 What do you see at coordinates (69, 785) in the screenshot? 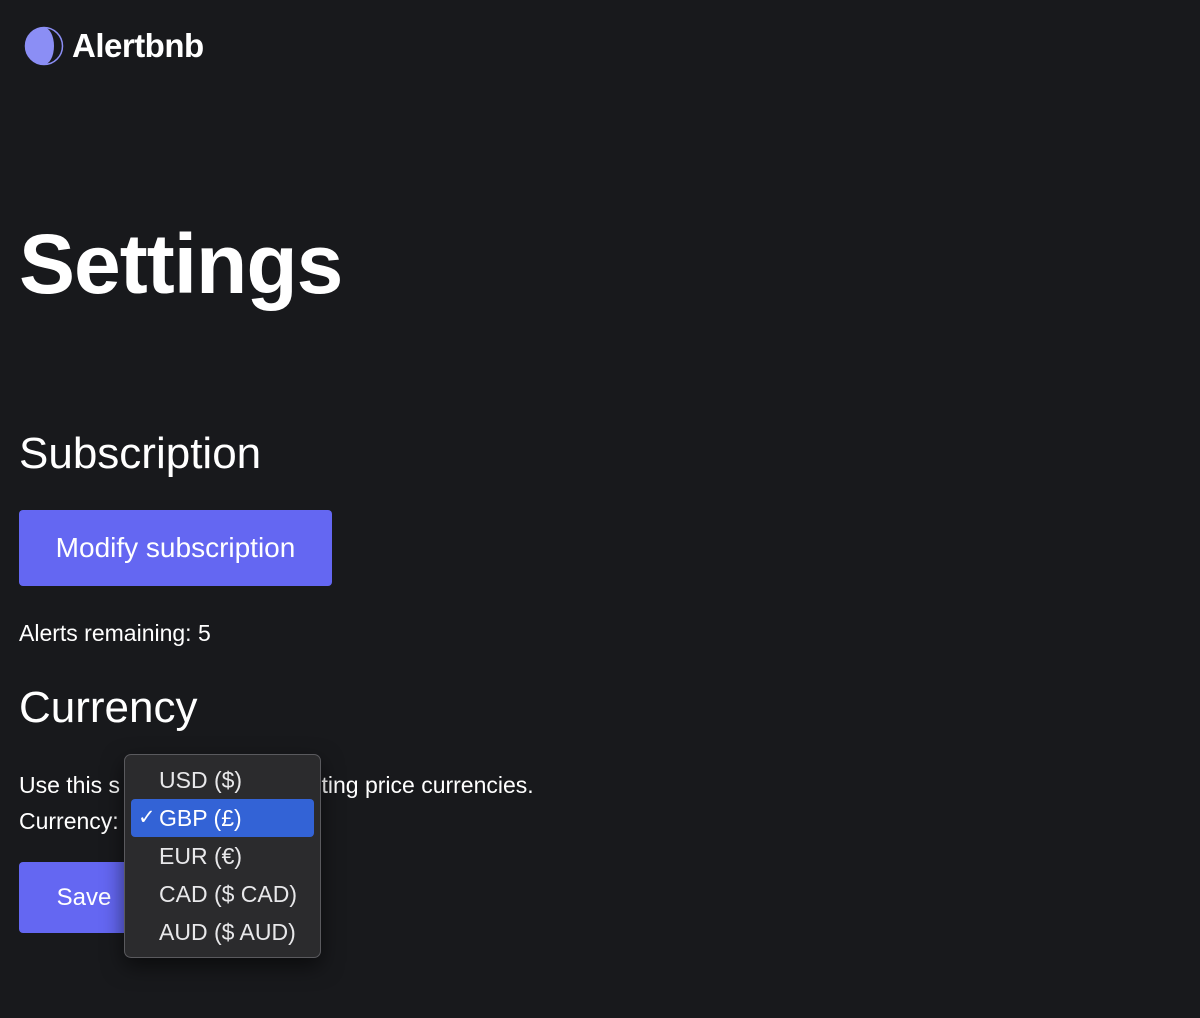
I see `currency-description-start: Use this s` at bounding box center [69, 785].